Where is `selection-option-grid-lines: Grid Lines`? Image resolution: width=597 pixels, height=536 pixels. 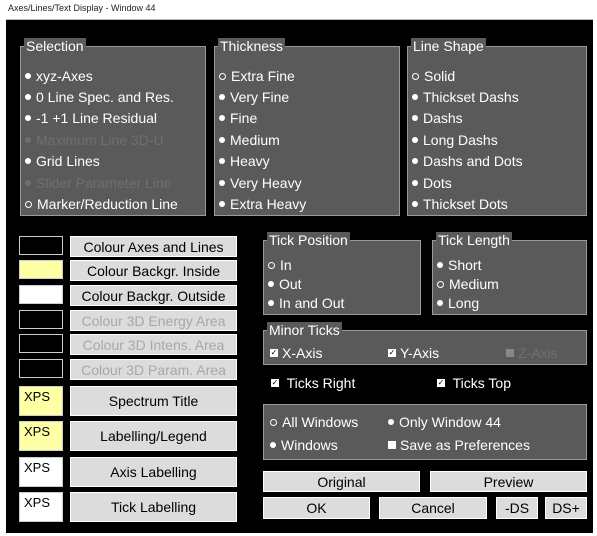
selection-option-grid-lines: Grid Lines is located at coordinates (62, 161).